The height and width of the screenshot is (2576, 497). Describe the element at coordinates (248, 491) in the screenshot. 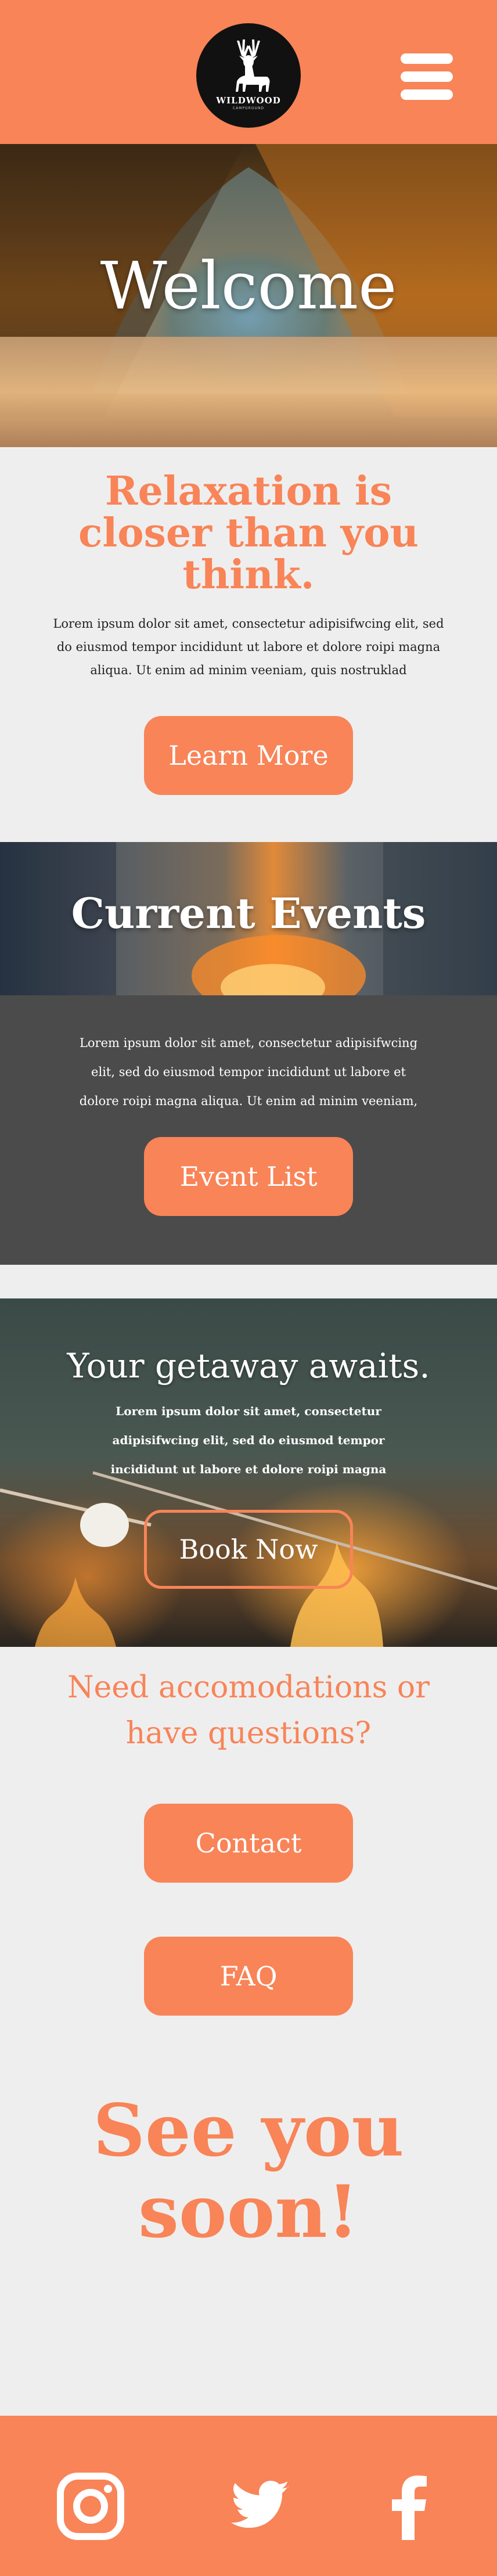

I see `intro-heading-line-1: Relaxation is` at that location.